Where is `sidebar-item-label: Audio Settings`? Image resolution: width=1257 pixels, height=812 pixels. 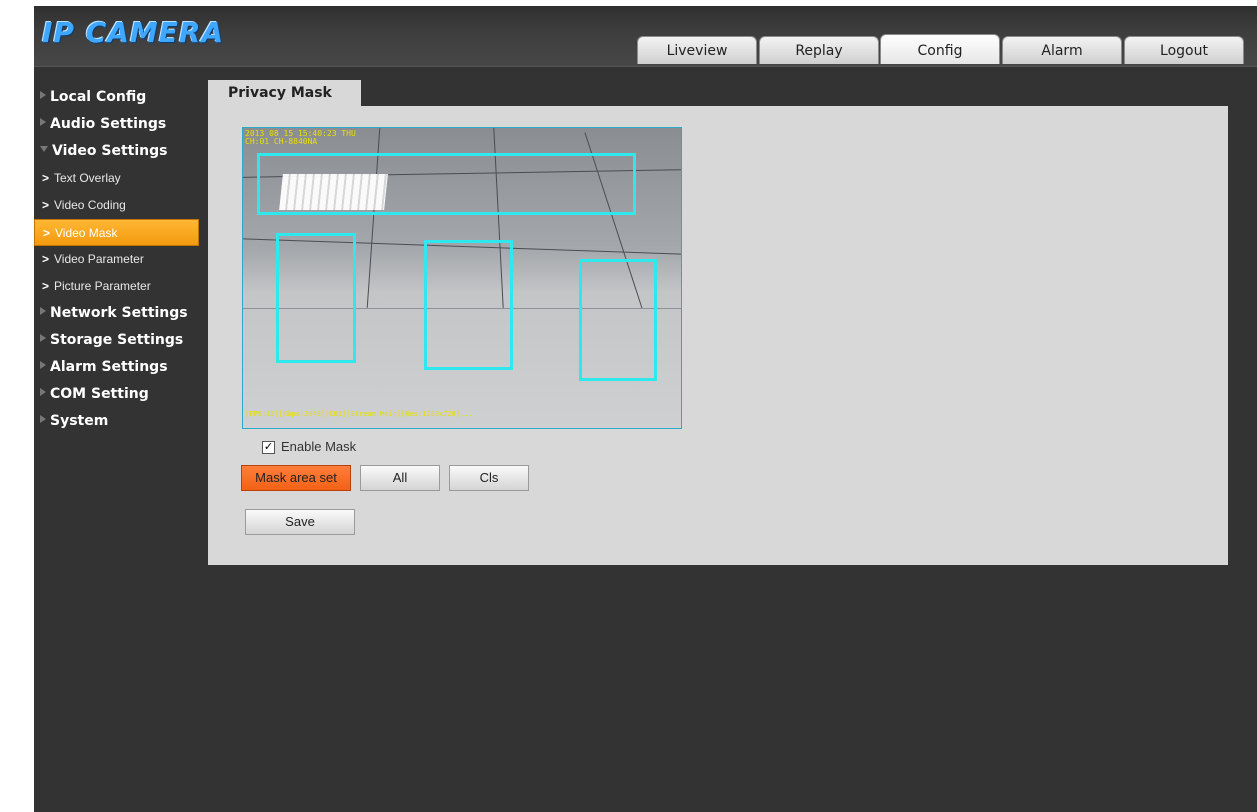
sidebar-item-label: Audio Settings is located at coordinates (108, 124).